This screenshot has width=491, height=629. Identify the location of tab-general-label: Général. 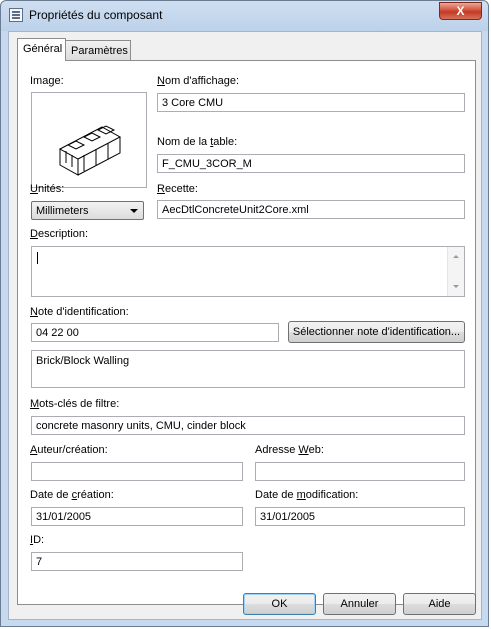
(43, 49).